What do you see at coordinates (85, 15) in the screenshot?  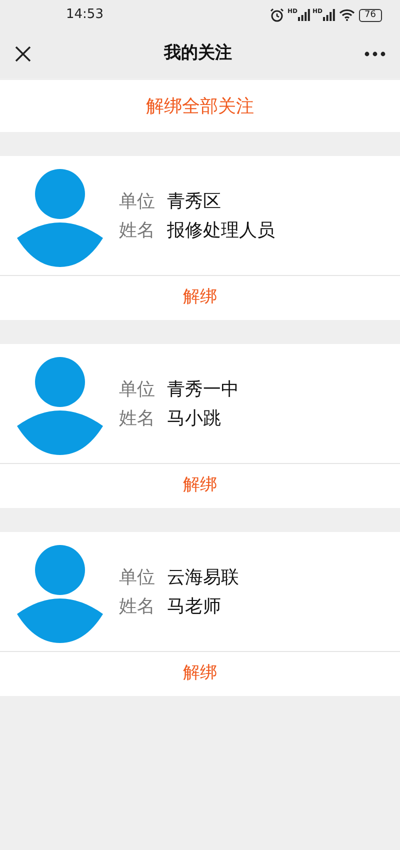 I see `status-time: 14:53` at bounding box center [85, 15].